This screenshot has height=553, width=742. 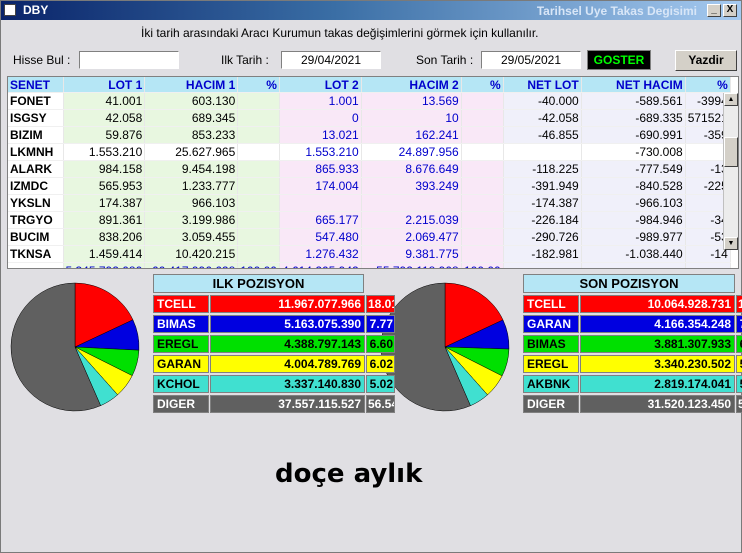 What do you see at coordinates (731, 99) in the screenshot?
I see `scroll-up-icon: ▲` at bounding box center [731, 99].